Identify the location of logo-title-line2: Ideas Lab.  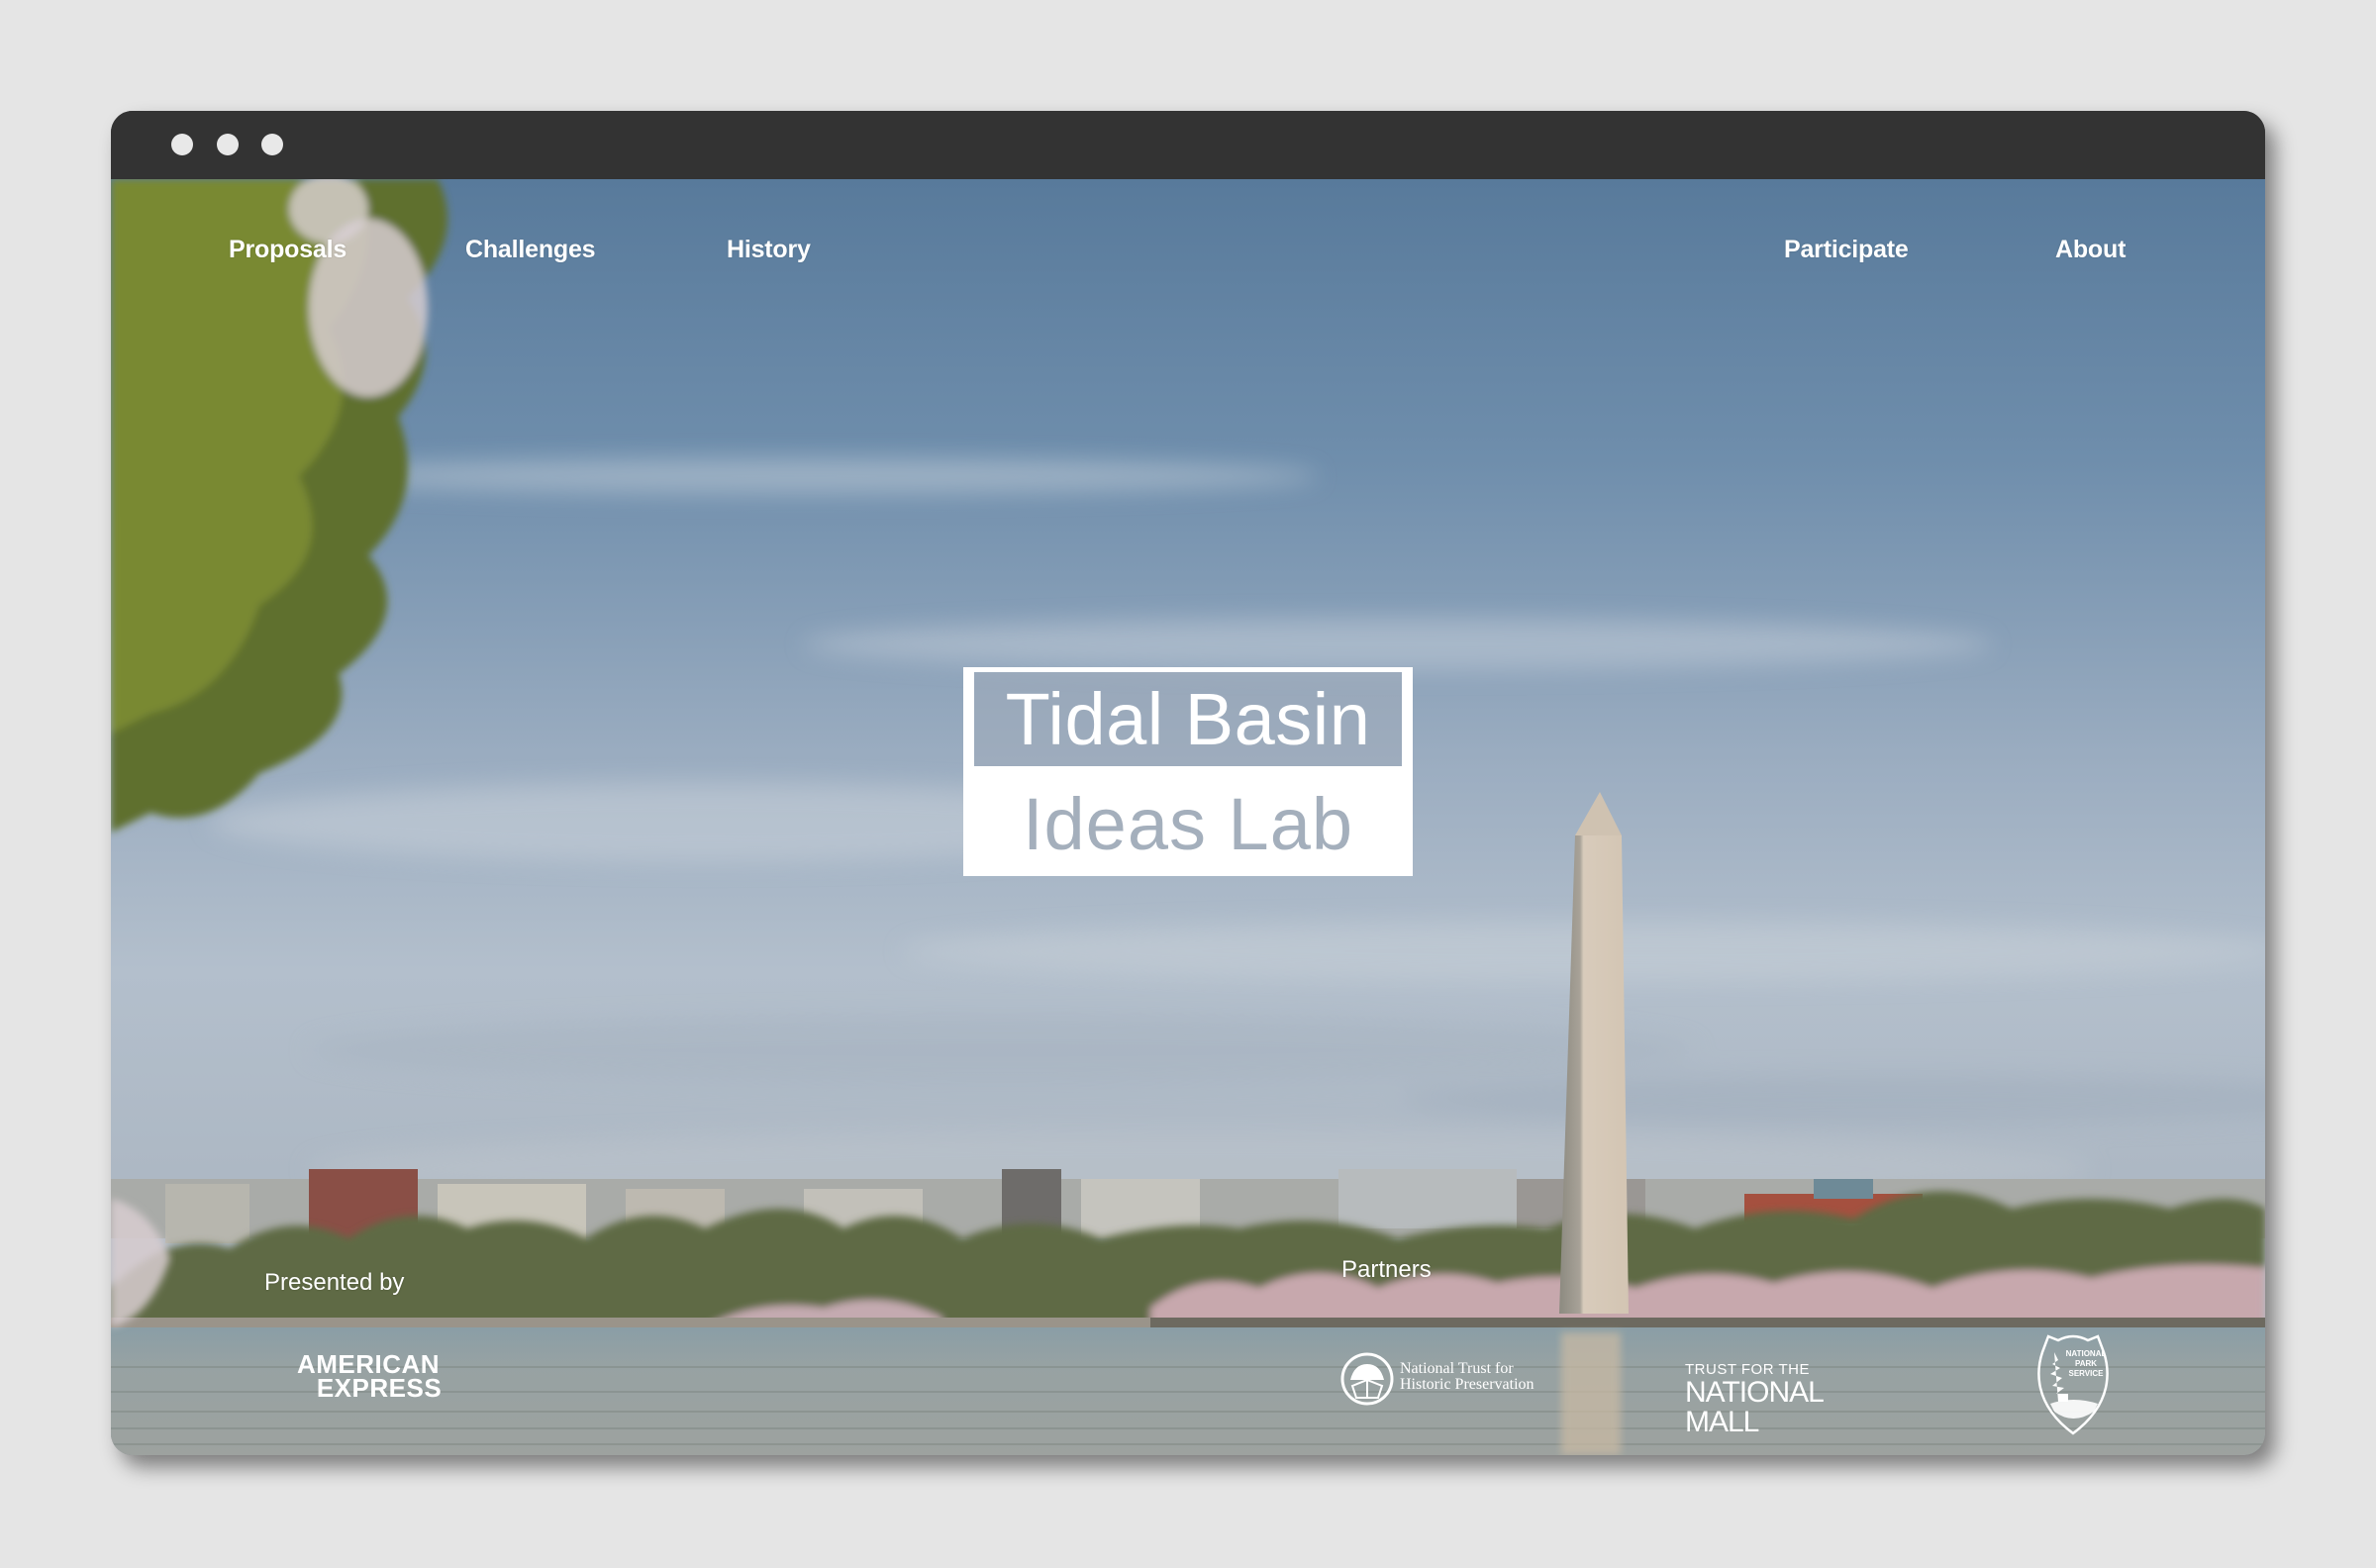
(1188, 823).